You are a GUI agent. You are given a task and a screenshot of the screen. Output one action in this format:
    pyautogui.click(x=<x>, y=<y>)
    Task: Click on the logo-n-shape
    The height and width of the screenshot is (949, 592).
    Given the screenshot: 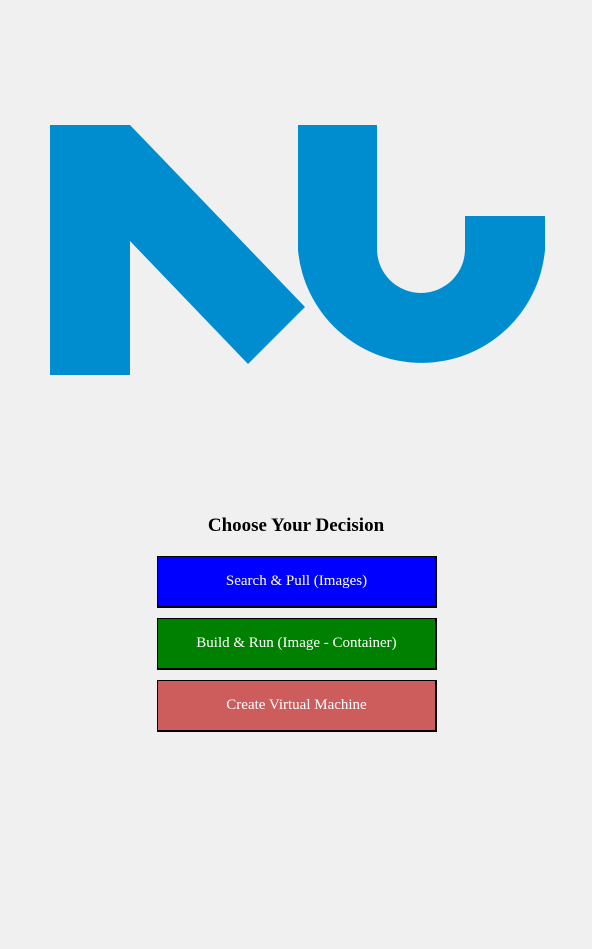 What is the action you would take?
    pyautogui.click(x=177, y=250)
    